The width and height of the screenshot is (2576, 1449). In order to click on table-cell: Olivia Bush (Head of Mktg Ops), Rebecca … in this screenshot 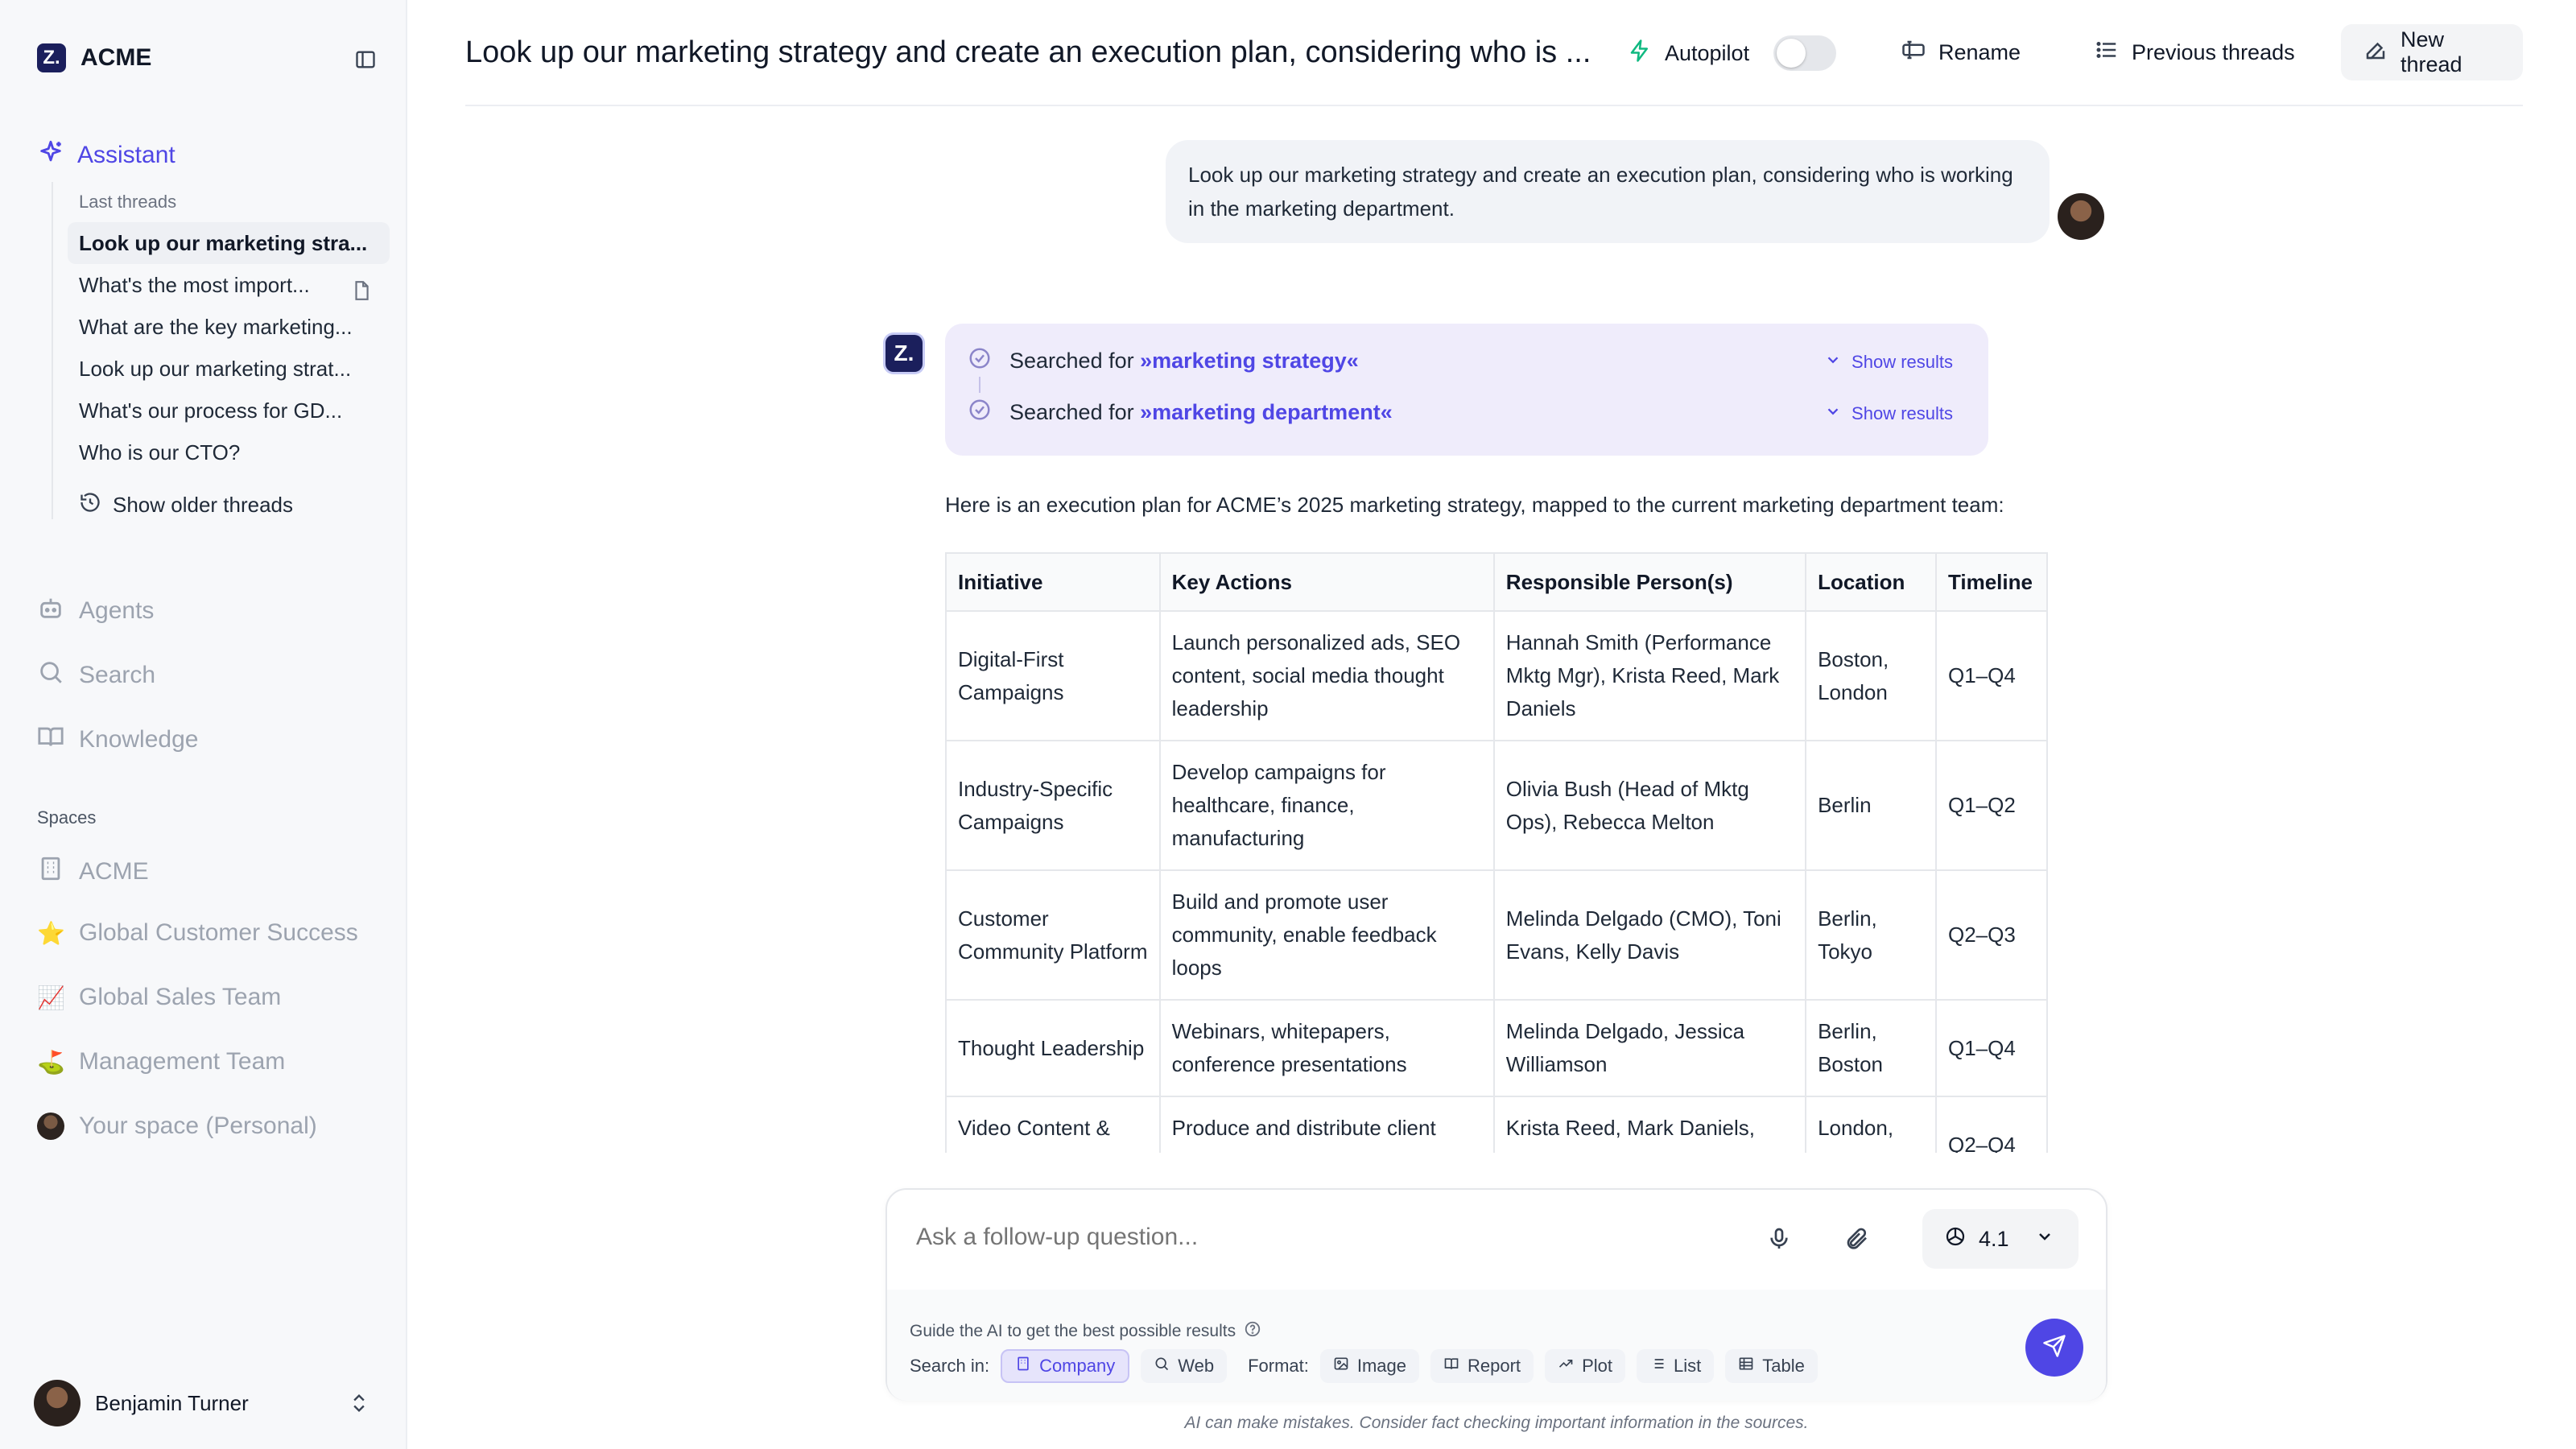, I will do `click(1649, 805)`.